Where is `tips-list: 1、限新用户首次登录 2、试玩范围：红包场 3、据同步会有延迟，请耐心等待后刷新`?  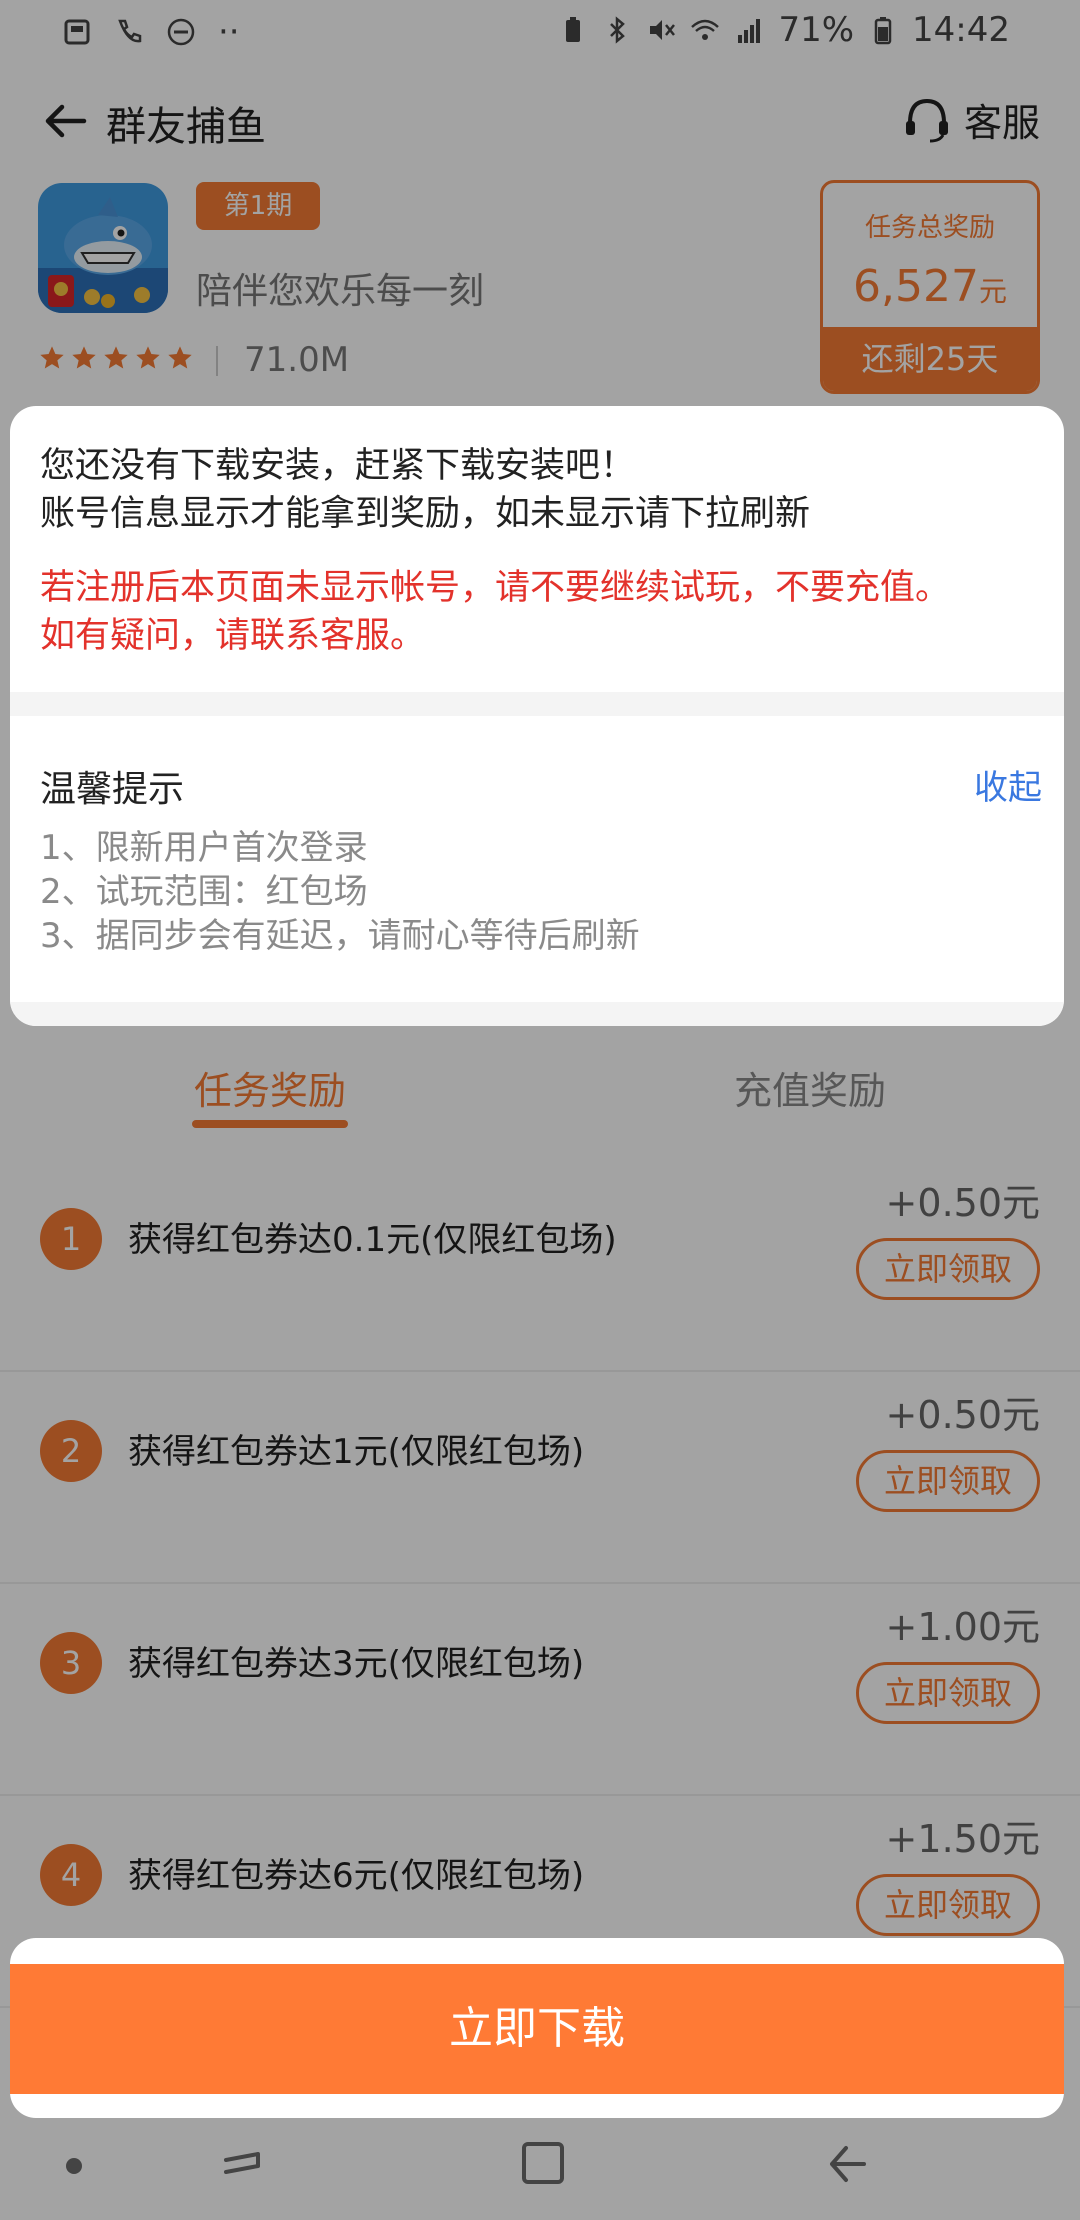
tips-list: 1、限新用户首次登录 2、试玩范围：红包场 3、据同步会有延迟，请耐心等待后刷新 is located at coordinates (340, 892).